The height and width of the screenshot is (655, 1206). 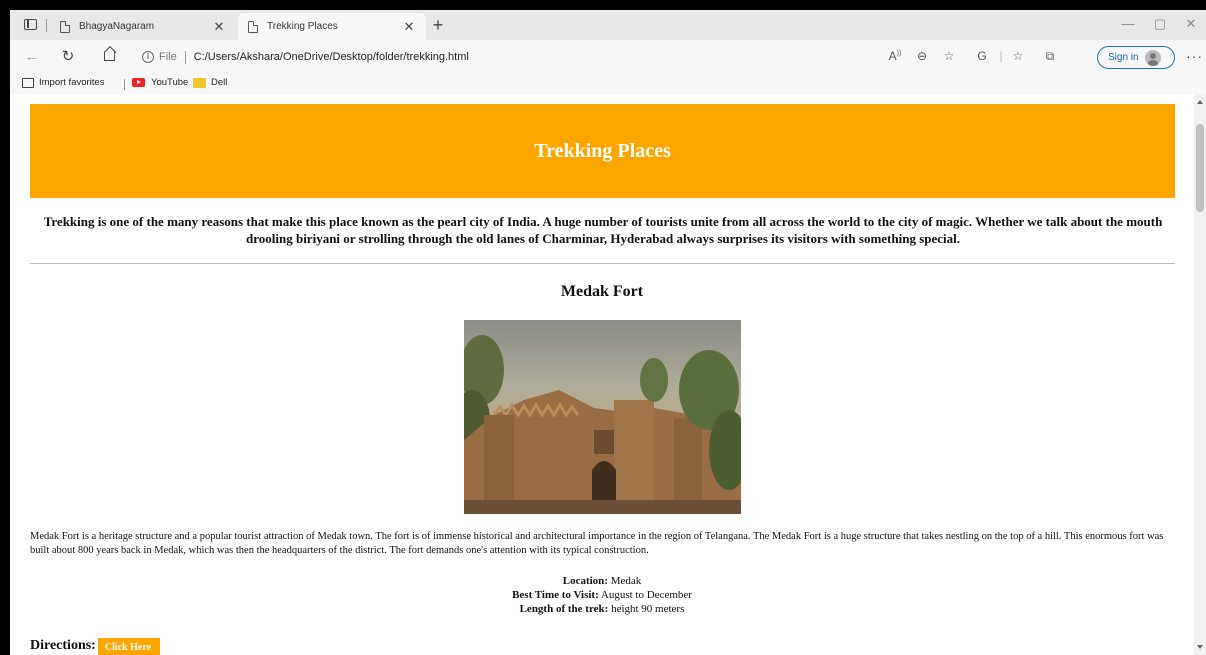 What do you see at coordinates (1128, 23) in the screenshot?
I see `minimize-icon: —` at bounding box center [1128, 23].